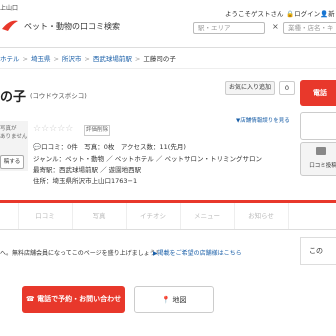 This screenshot has height=336, width=336. I want to click on shop-tabs: 口コミ 写真 イチオシ メニュー お知らせ, so click(168, 215).